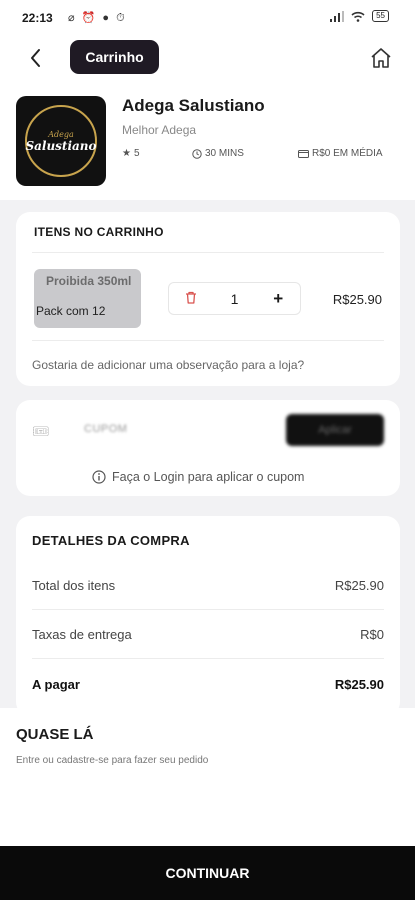 This screenshot has width=415, height=900. What do you see at coordinates (357, 299) in the screenshot?
I see `item-price: R$25.90` at bounding box center [357, 299].